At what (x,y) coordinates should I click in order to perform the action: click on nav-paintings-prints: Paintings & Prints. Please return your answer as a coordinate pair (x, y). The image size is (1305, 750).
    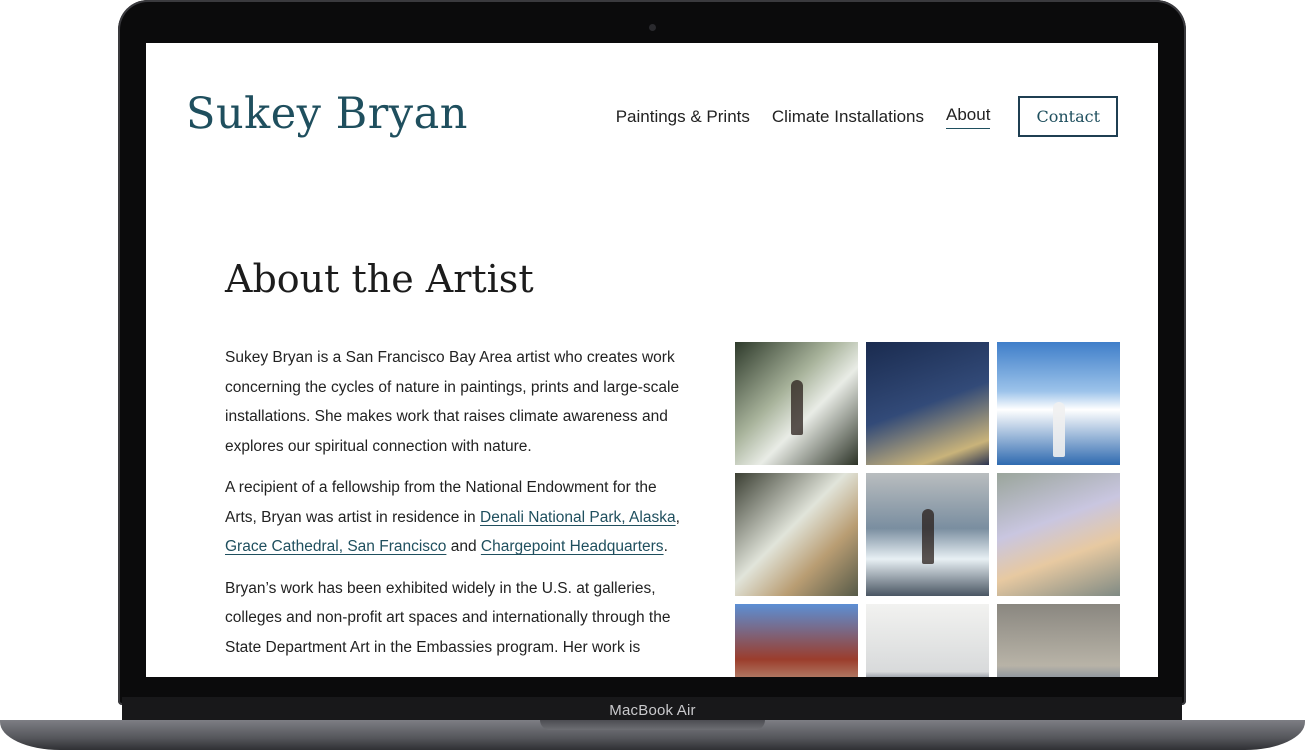
    Looking at the image, I should click on (683, 117).